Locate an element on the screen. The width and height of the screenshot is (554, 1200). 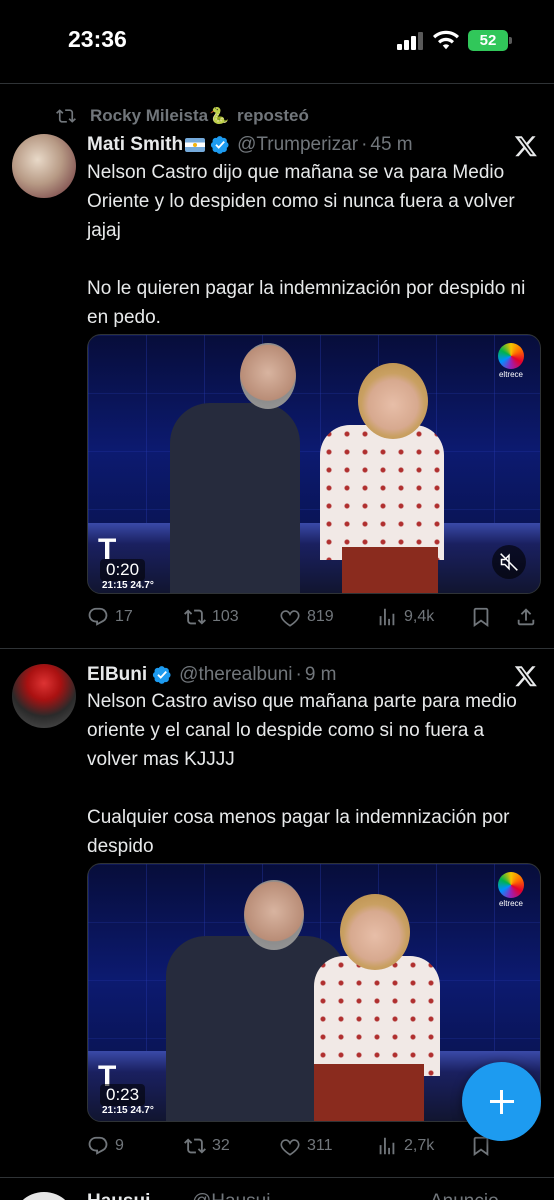
tweet-header: ElBuni @therealbuni · 9 m is located at coordinates (212, 675).